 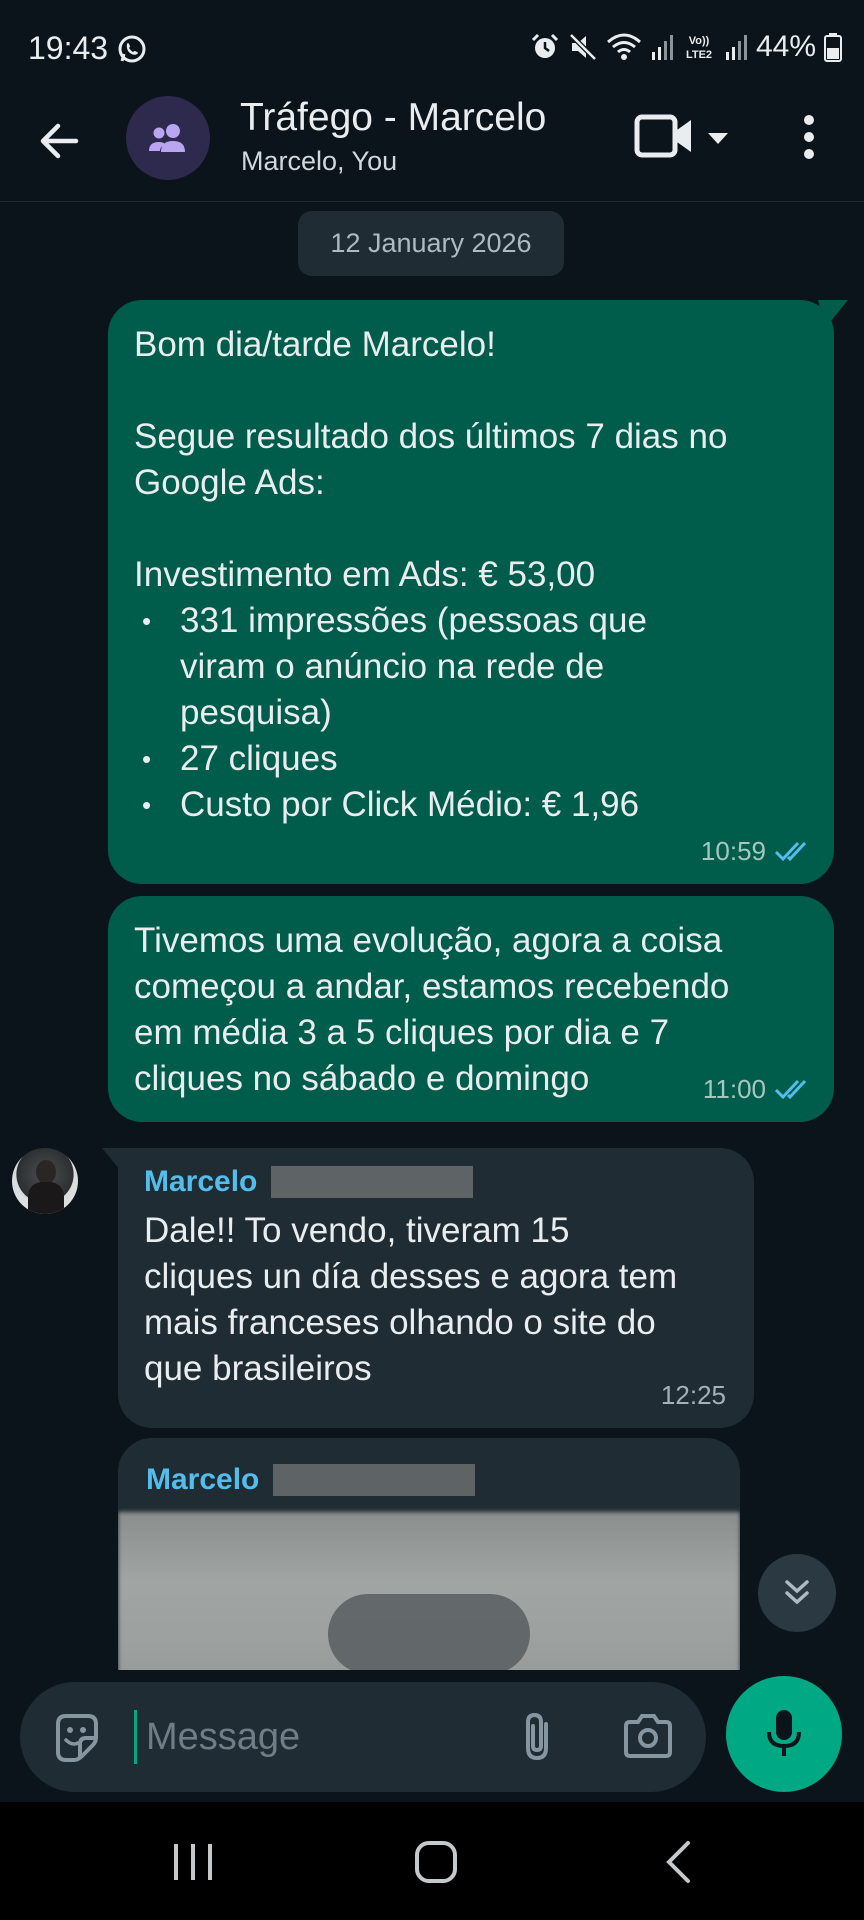 What do you see at coordinates (46, 1198) in the screenshot?
I see `avatar-body` at bounding box center [46, 1198].